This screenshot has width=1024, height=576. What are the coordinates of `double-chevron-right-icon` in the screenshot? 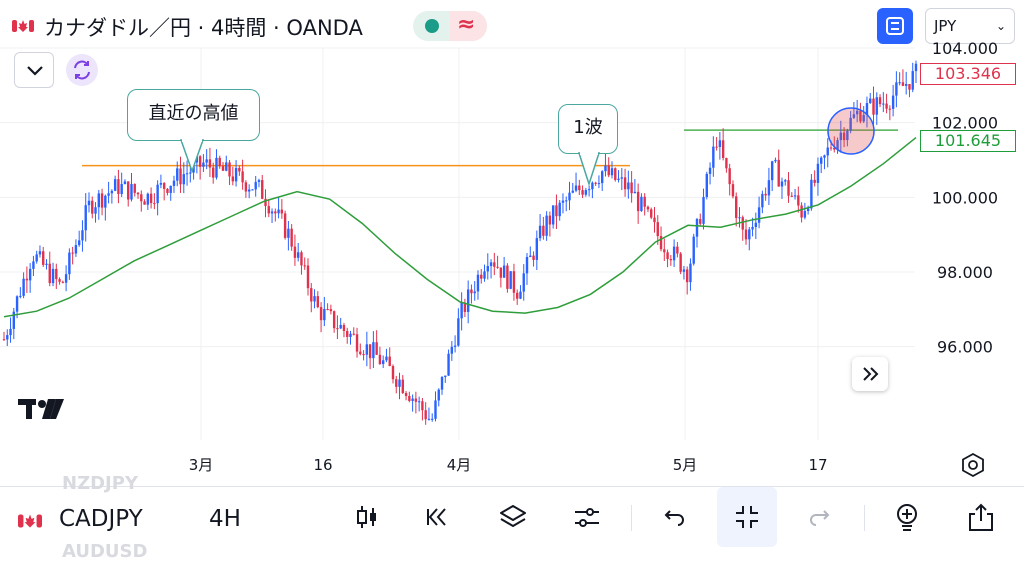 It's located at (871, 374).